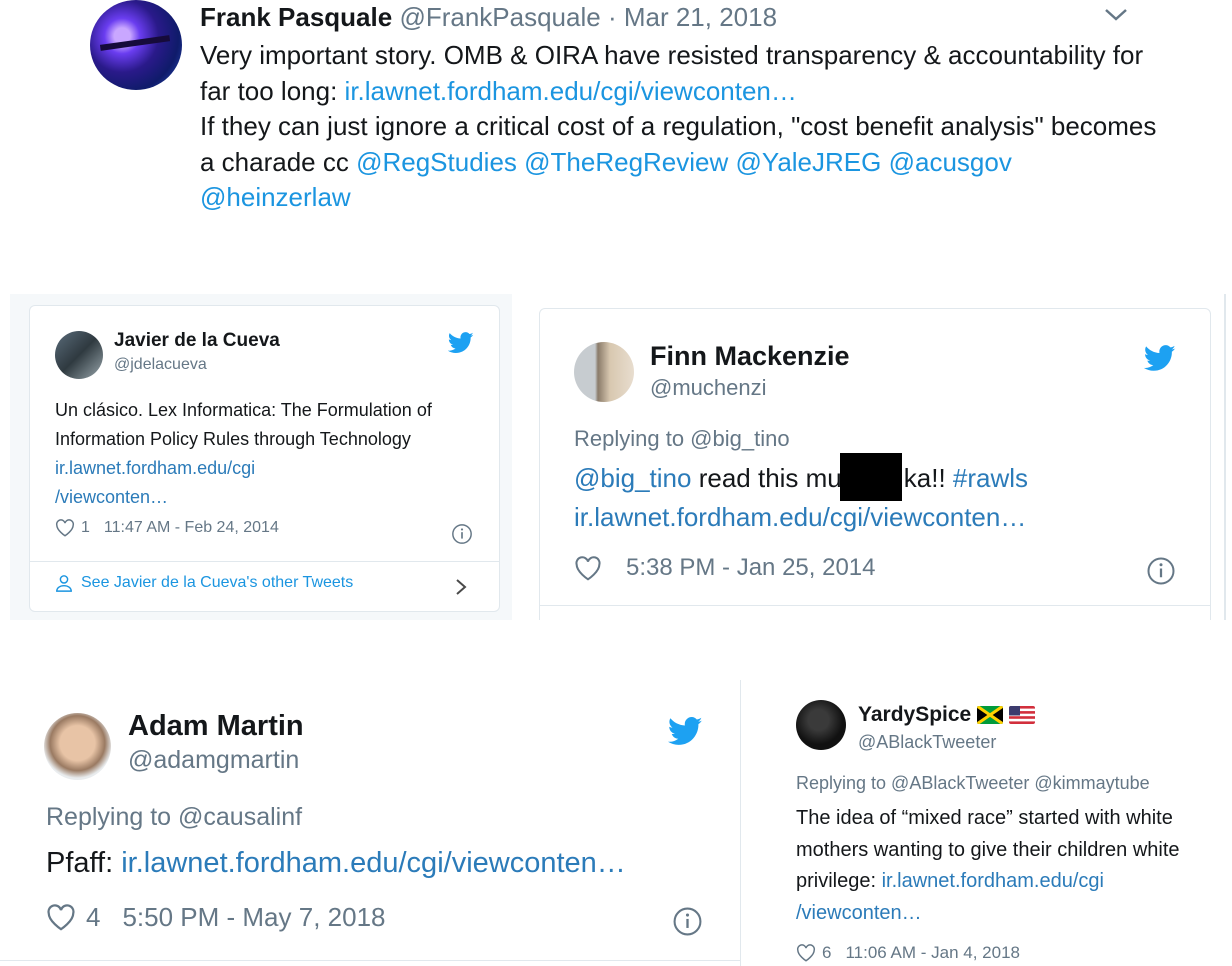 Image resolution: width=1232 pixels, height=966 pixels. I want to click on chevron-right-icon, so click(461, 587).